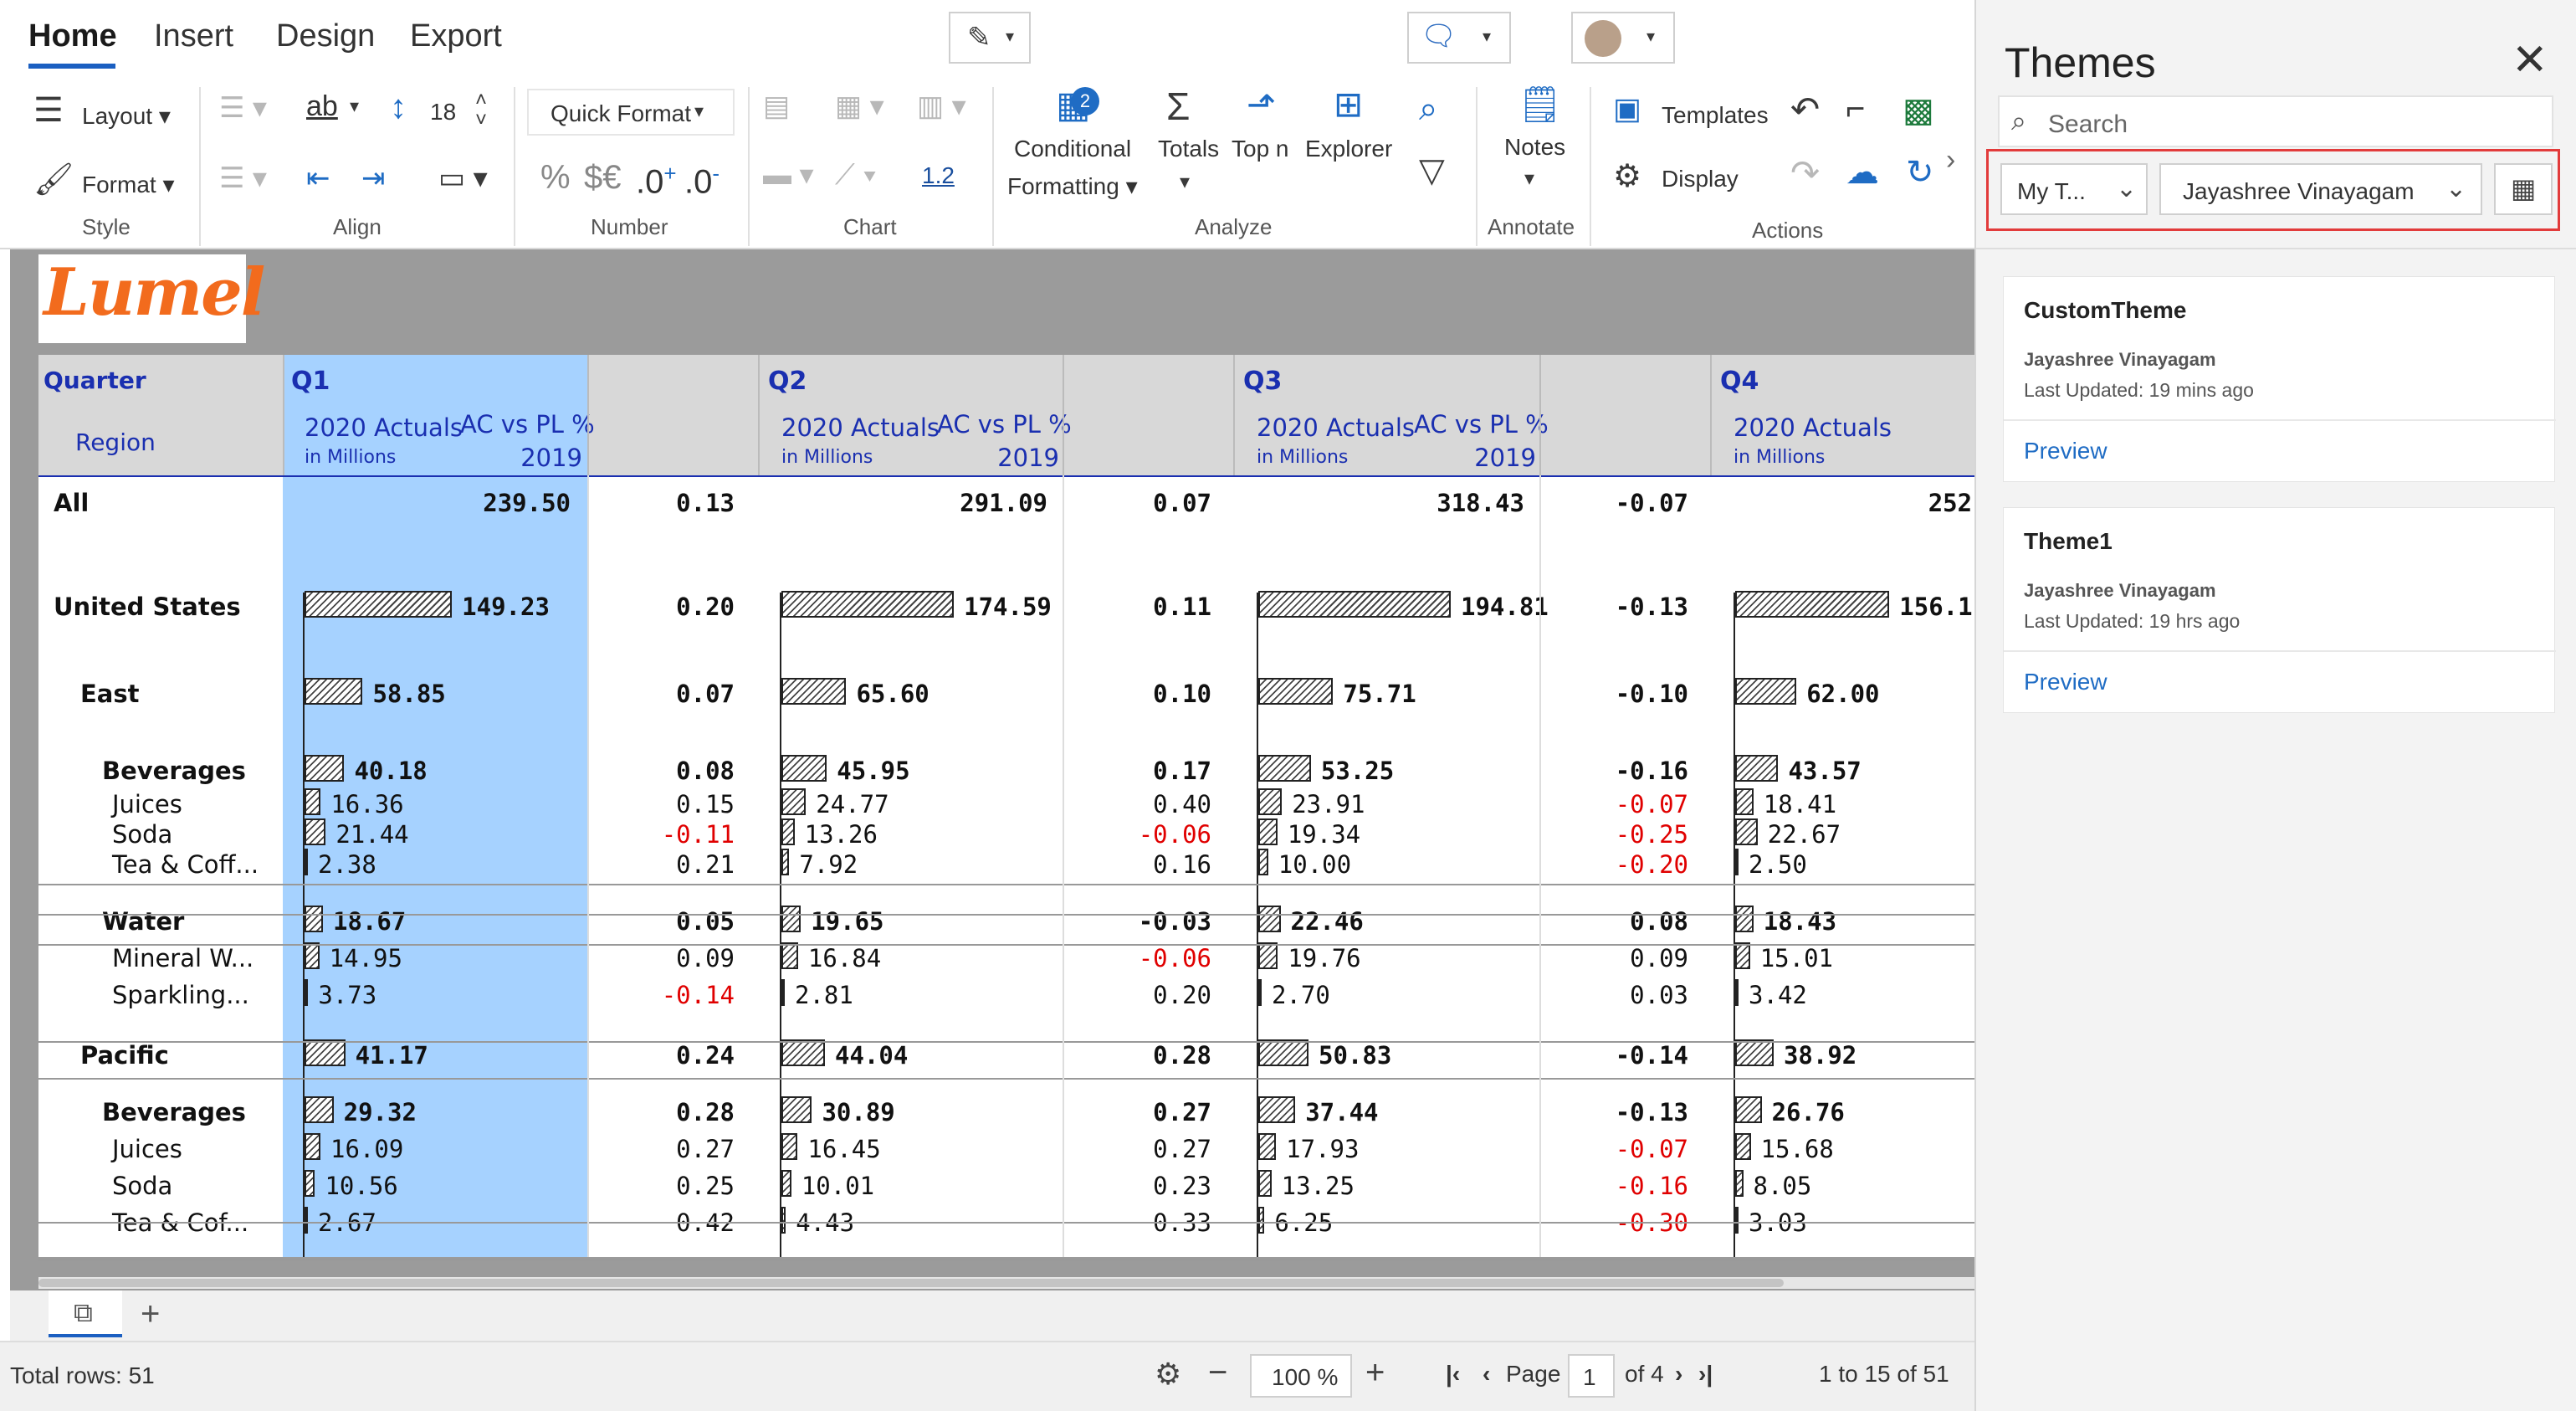  I want to click on actual-value: 291.09, so click(972, 503).